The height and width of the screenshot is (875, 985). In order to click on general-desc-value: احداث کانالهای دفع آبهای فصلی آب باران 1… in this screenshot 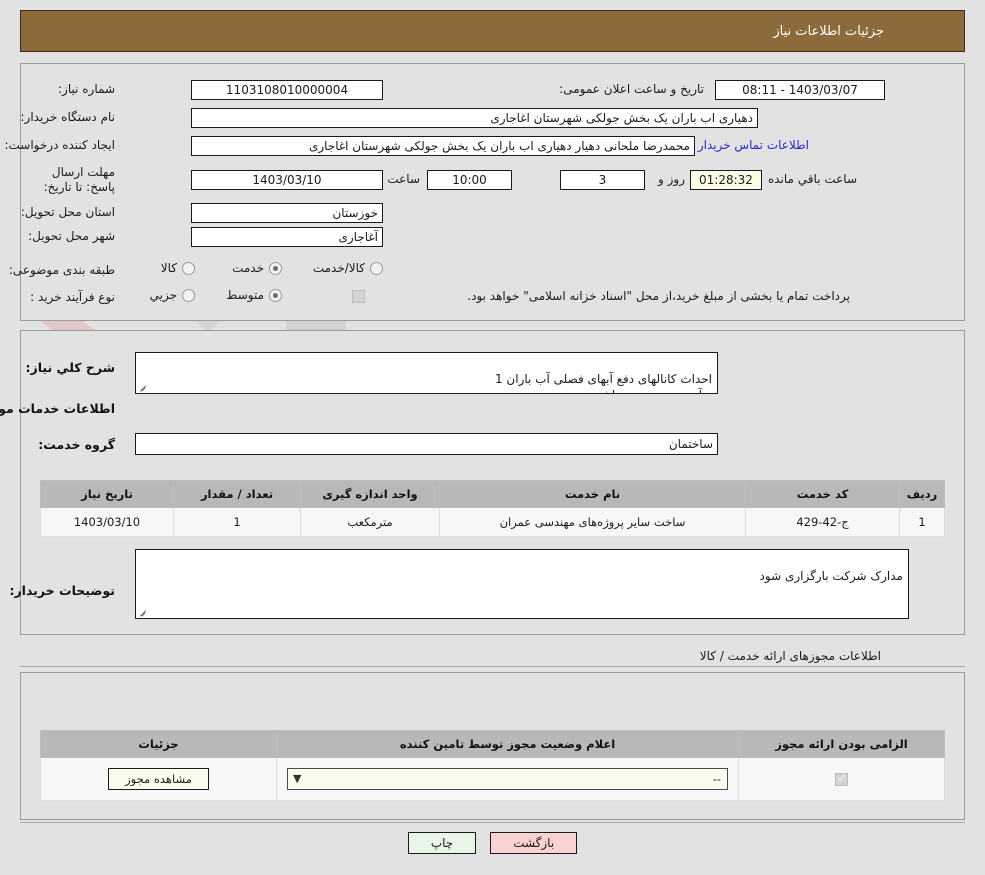, I will do `click(603, 382)`.